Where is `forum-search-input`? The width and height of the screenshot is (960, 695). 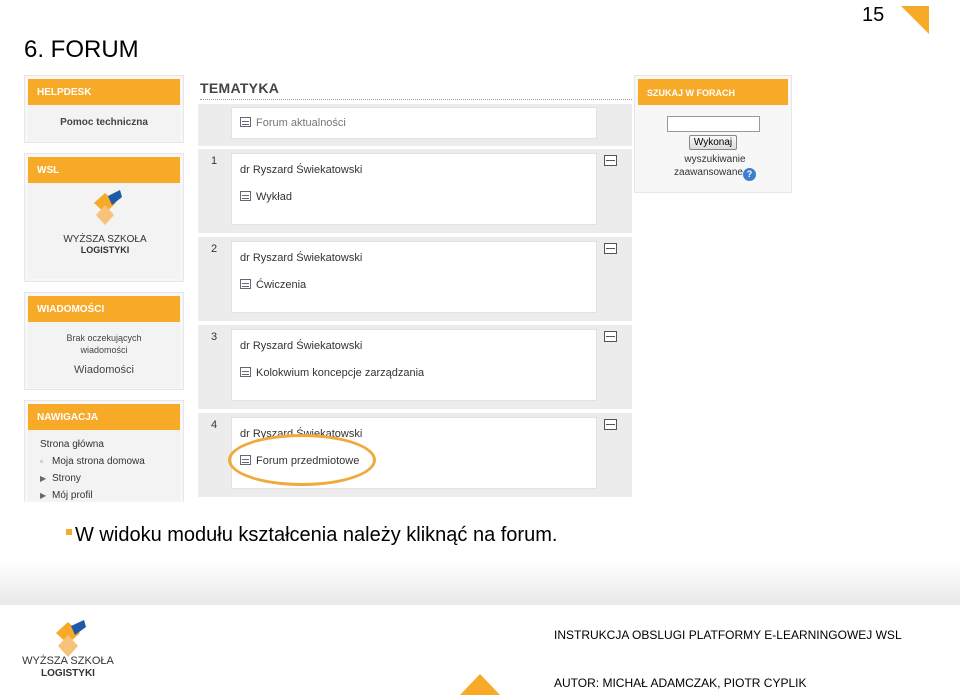 forum-search-input is located at coordinates (713, 124).